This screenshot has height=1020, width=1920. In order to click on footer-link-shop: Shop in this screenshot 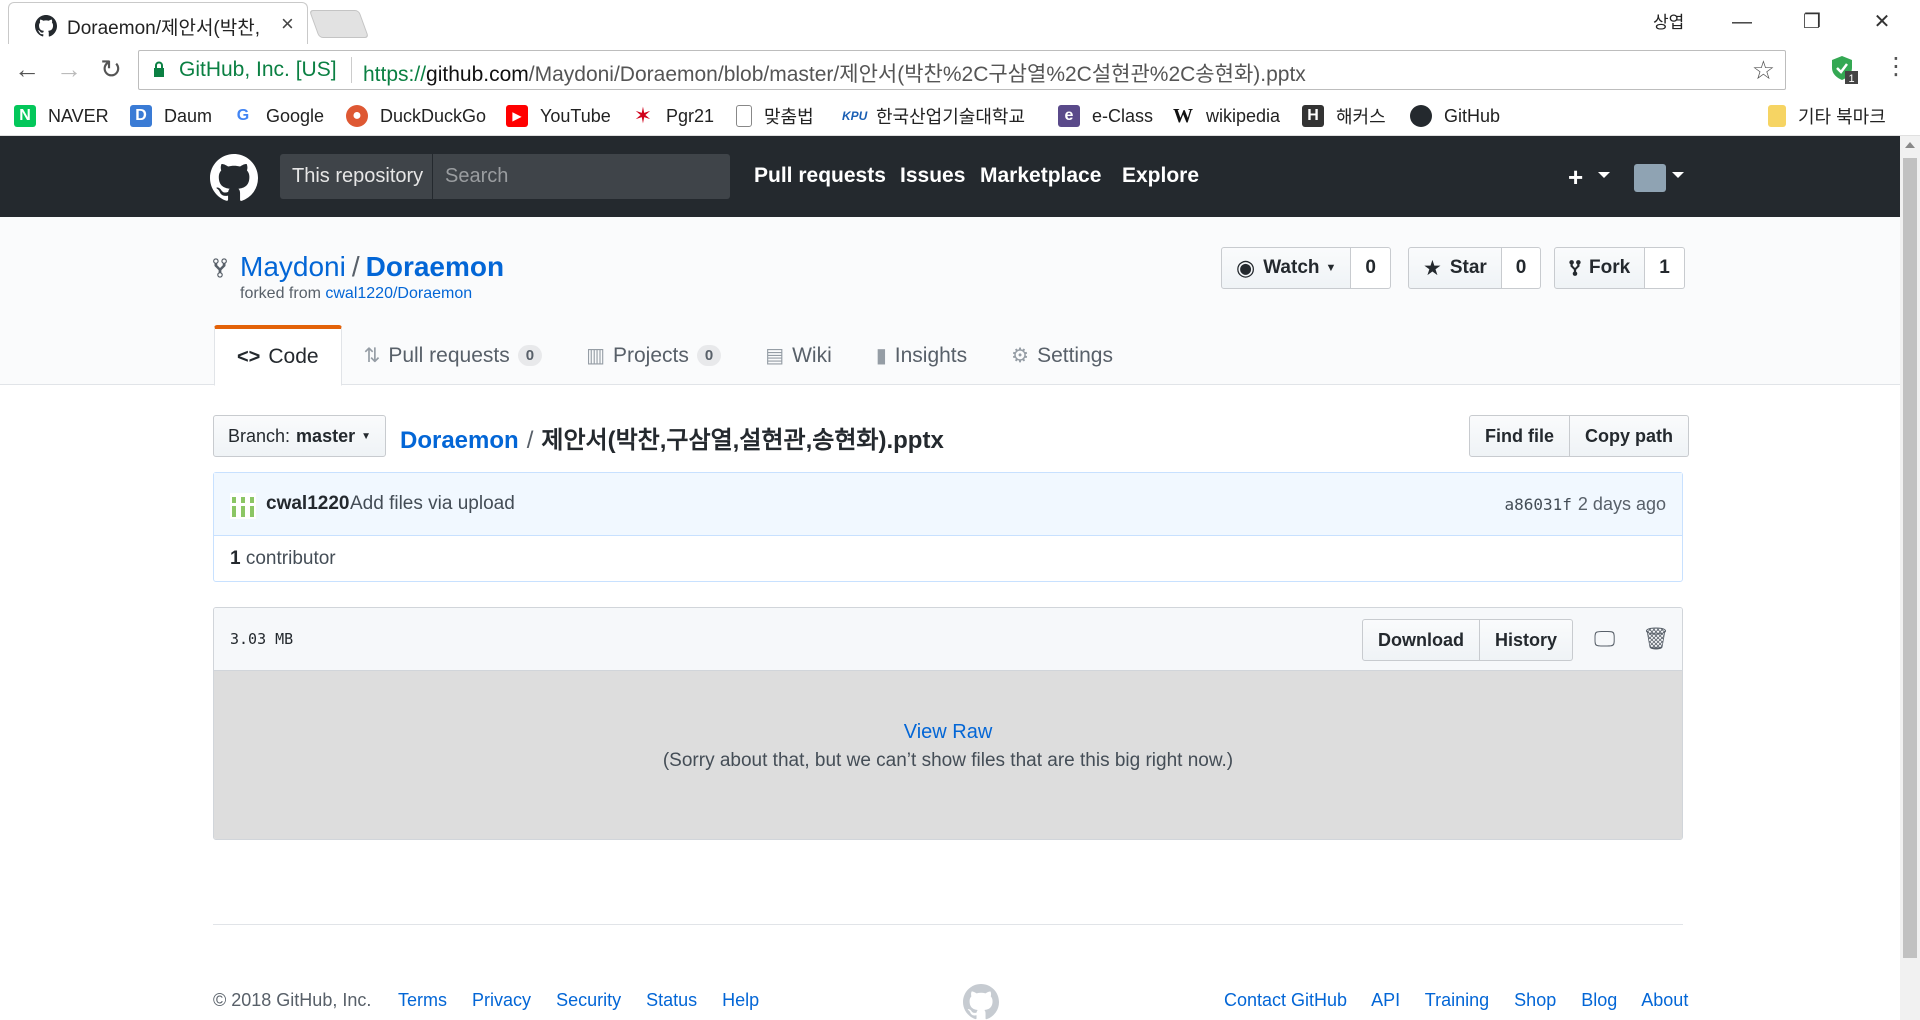, I will do `click(1535, 1000)`.